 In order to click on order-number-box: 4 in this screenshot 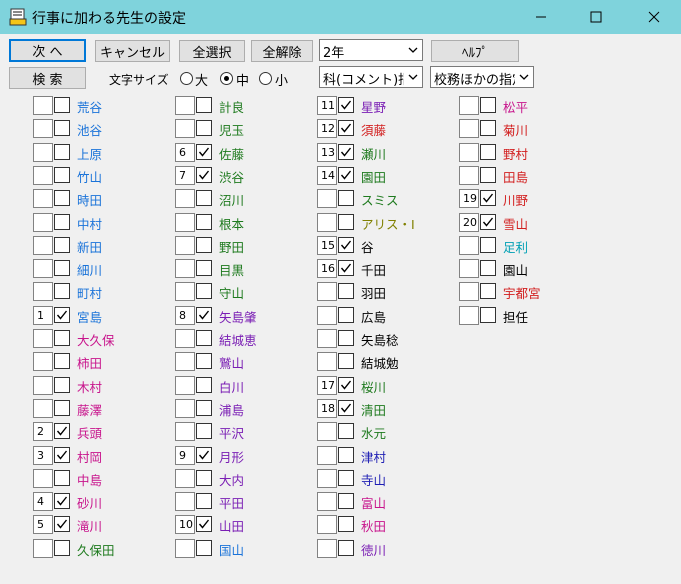, I will do `click(43, 501)`.